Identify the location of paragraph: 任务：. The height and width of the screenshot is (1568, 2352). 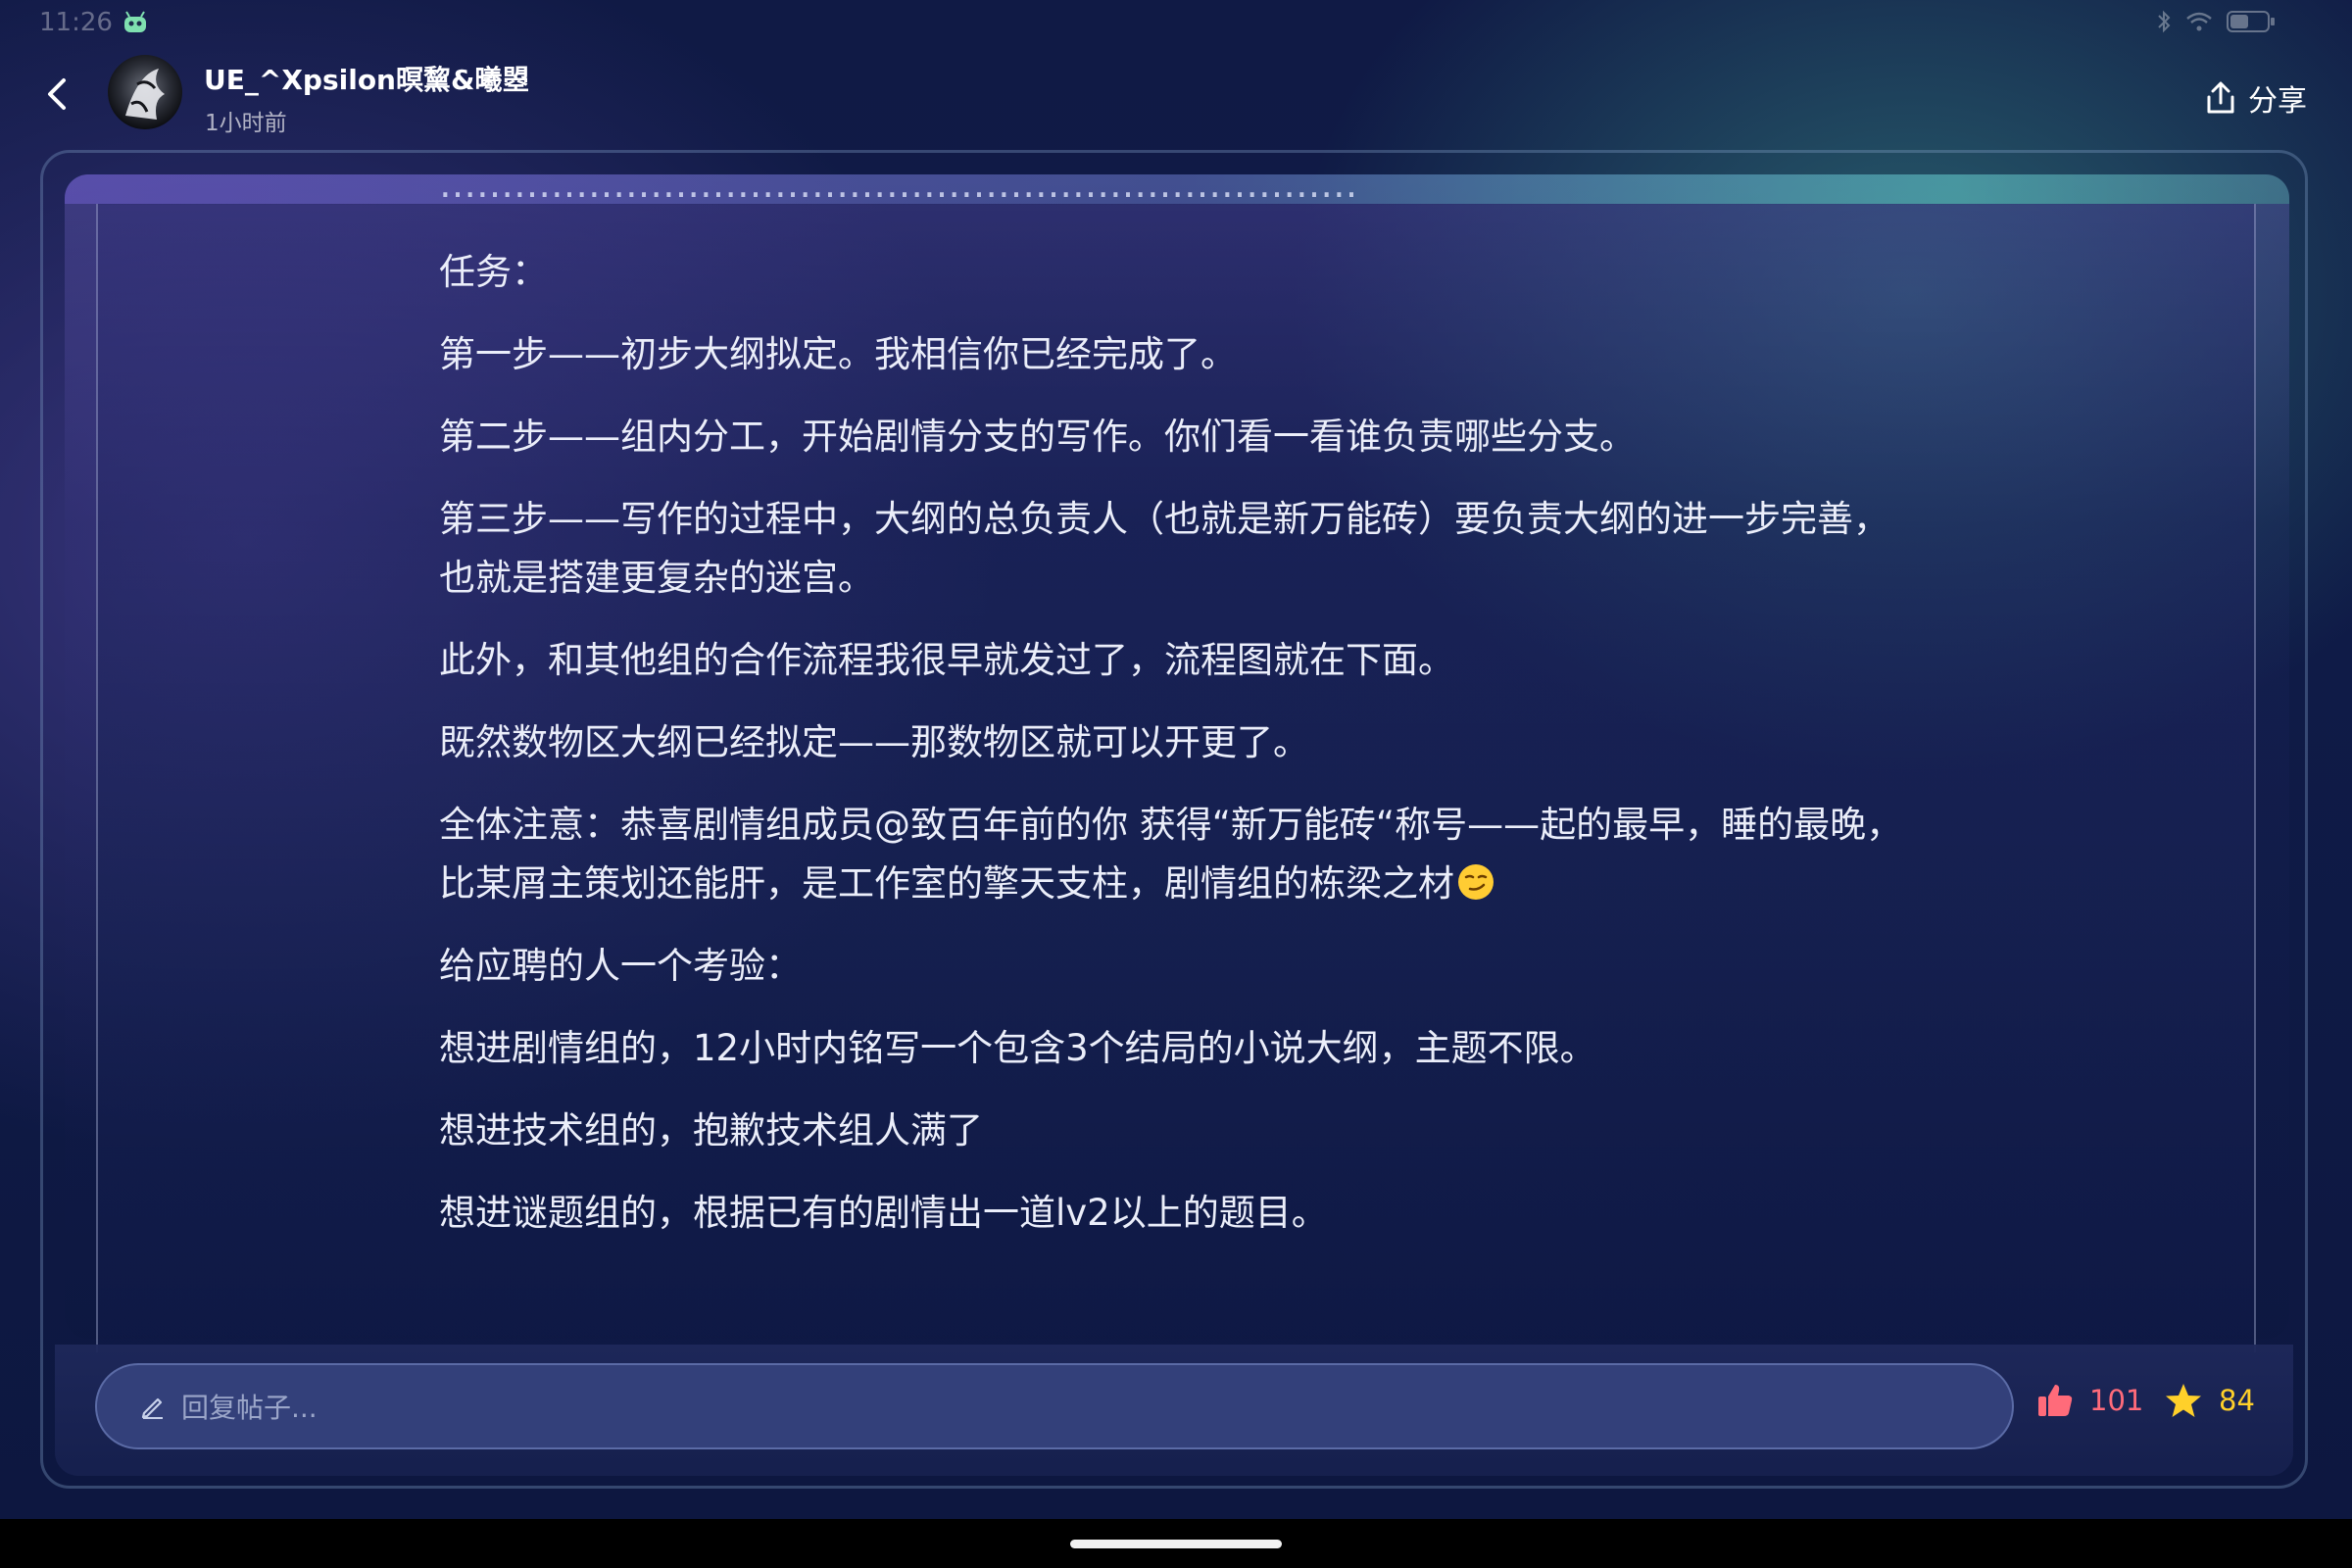
(493, 272).